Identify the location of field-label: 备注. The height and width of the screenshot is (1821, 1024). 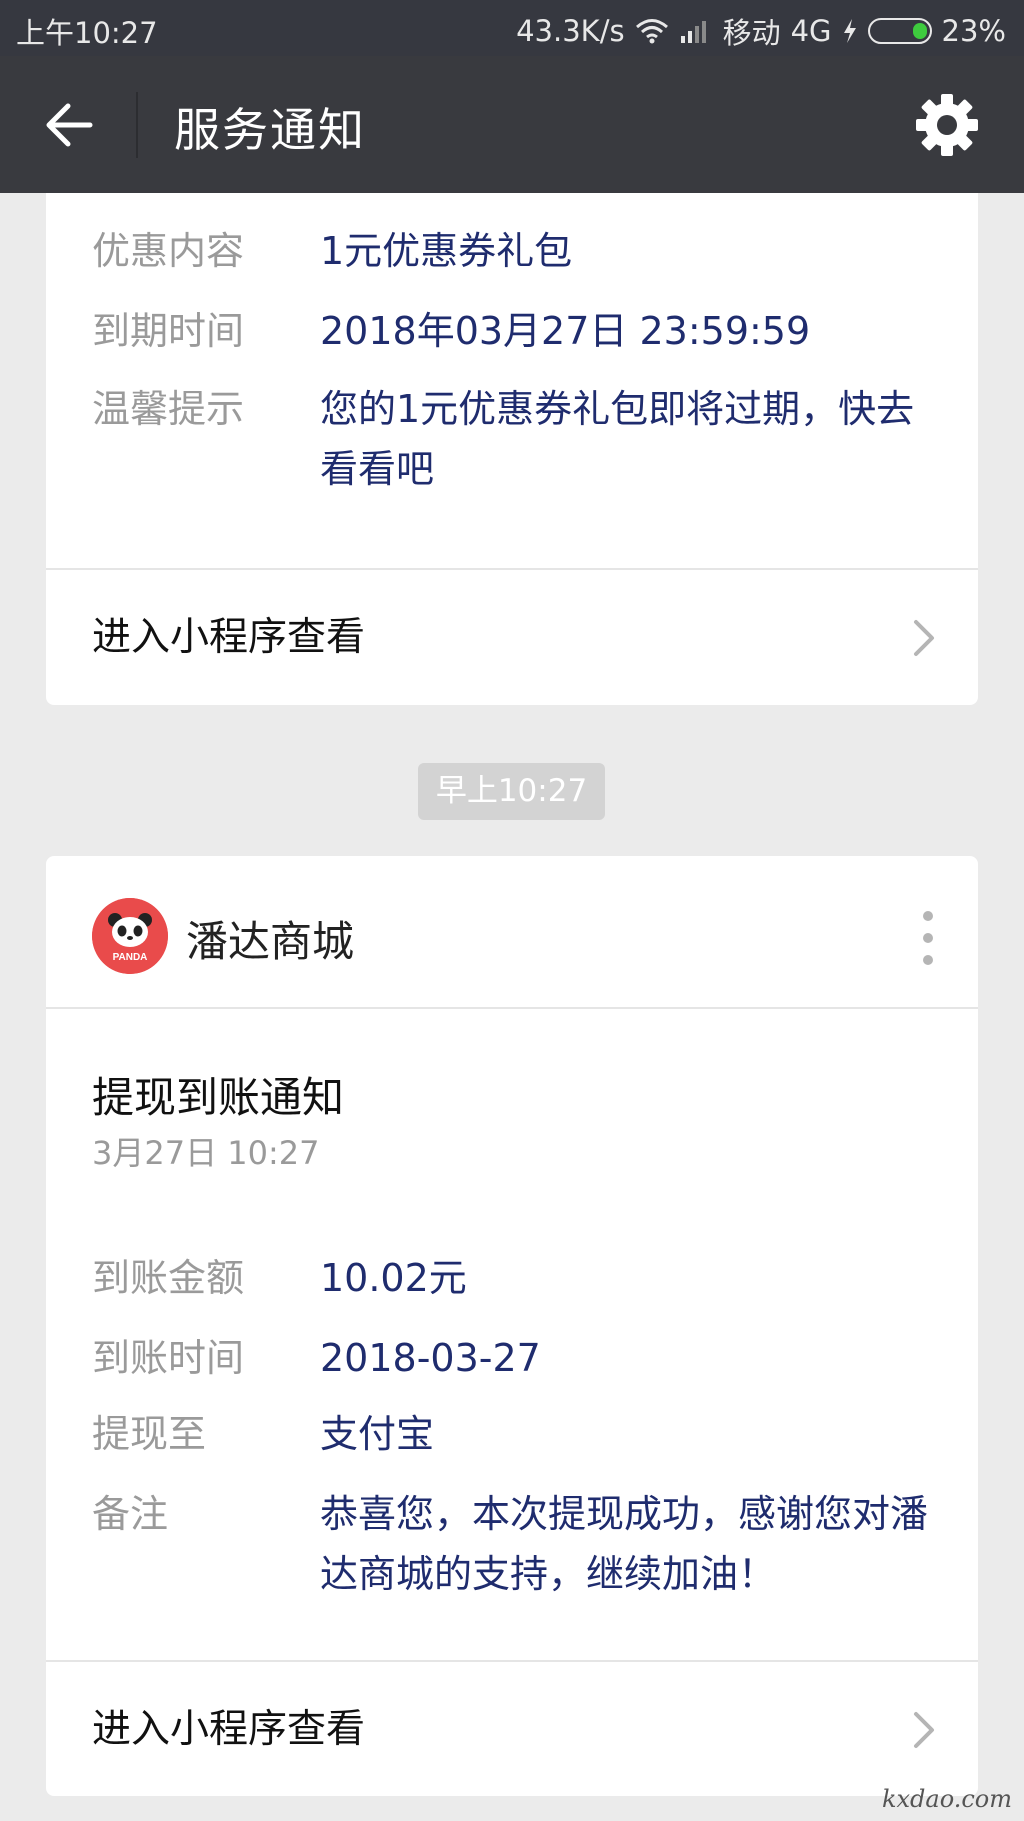
(130, 1514).